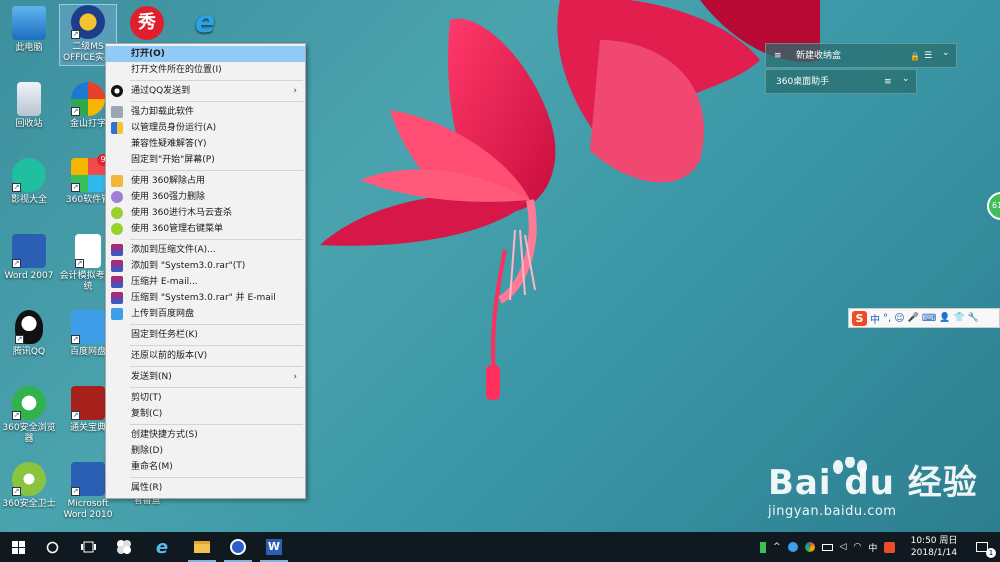 The width and height of the screenshot is (1000, 562). I want to click on menu-item-cut: 剪切(T), so click(205, 398).